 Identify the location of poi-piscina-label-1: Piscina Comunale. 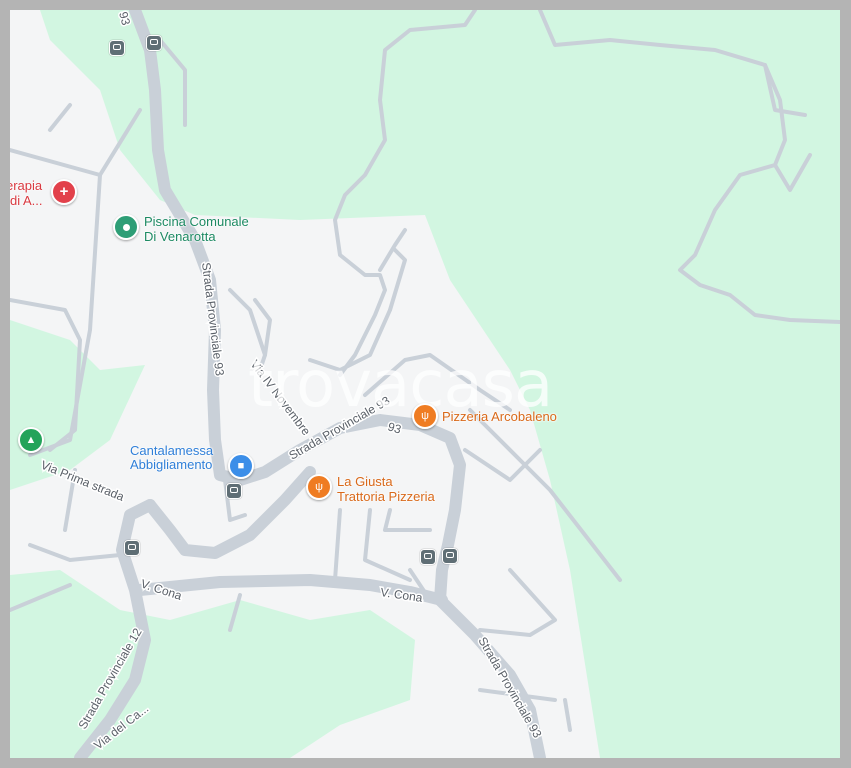
(196, 221).